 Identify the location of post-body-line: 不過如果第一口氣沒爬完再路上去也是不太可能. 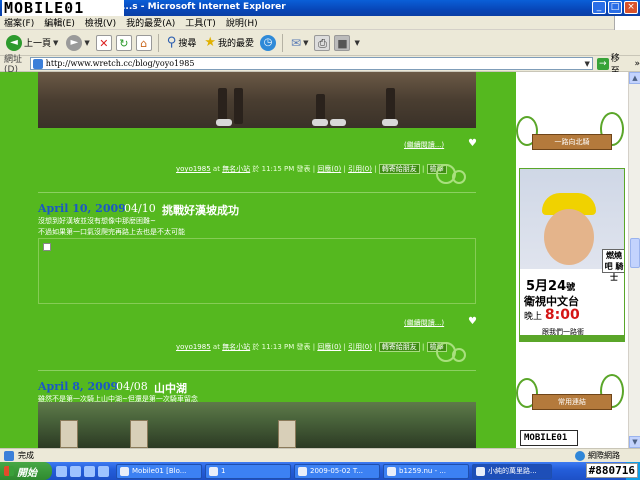
(111, 232).